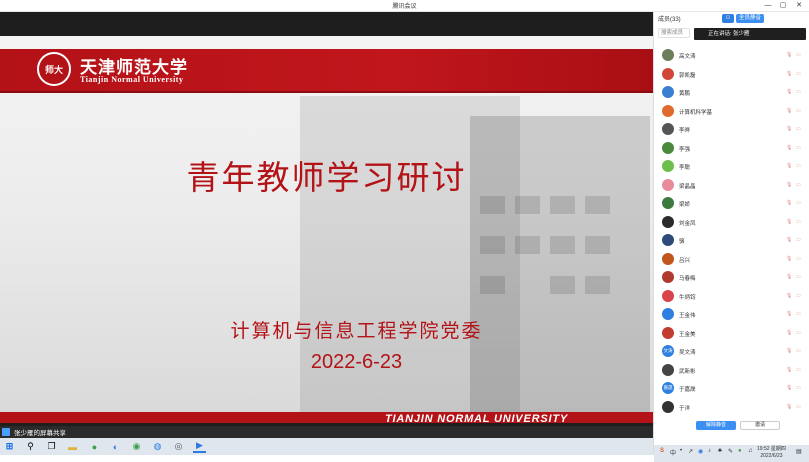 The height and width of the screenshot is (462, 809). I want to click on file-explorer-icon: ▬, so click(72, 446).